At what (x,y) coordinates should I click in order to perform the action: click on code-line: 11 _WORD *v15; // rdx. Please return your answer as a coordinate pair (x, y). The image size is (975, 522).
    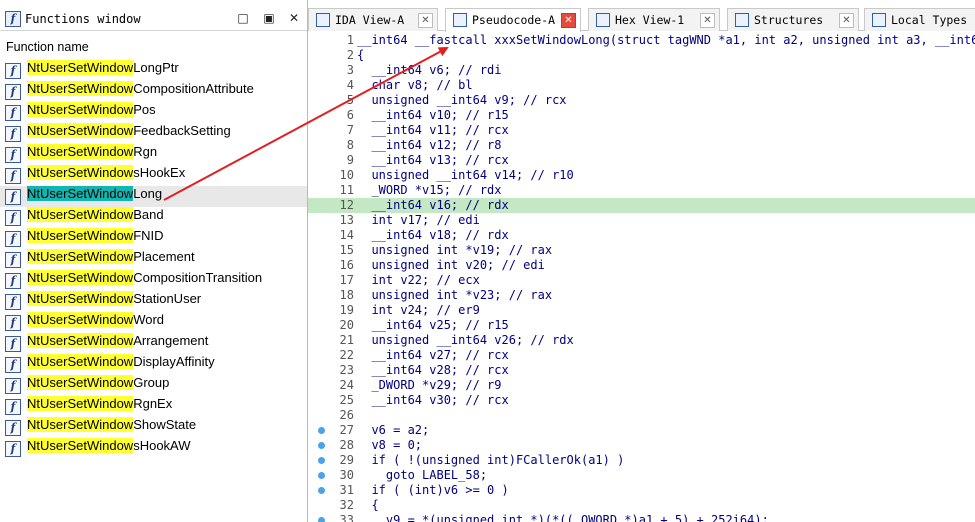
    Looking at the image, I should click on (641, 190).